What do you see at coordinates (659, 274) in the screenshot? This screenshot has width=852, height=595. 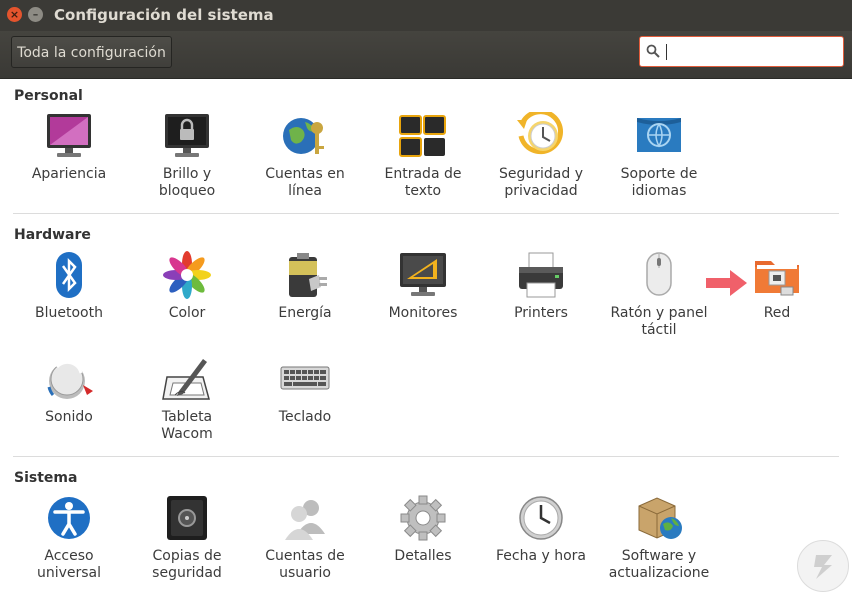 I see `mouse-icon` at bounding box center [659, 274].